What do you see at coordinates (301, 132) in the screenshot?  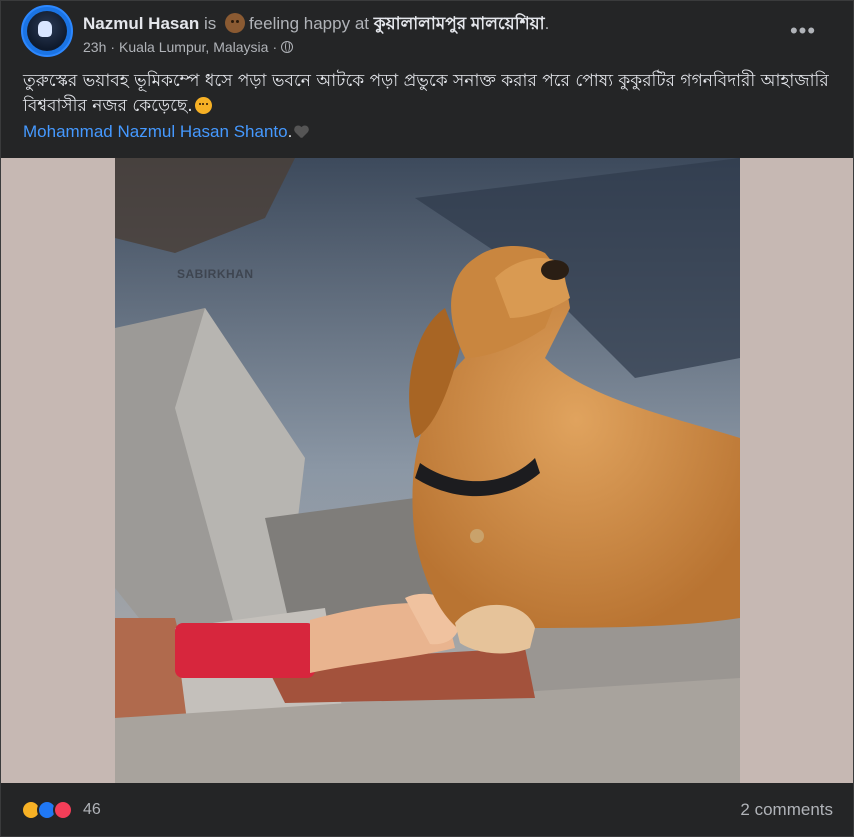 I see `black-heart-icon` at bounding box center [301, 132].